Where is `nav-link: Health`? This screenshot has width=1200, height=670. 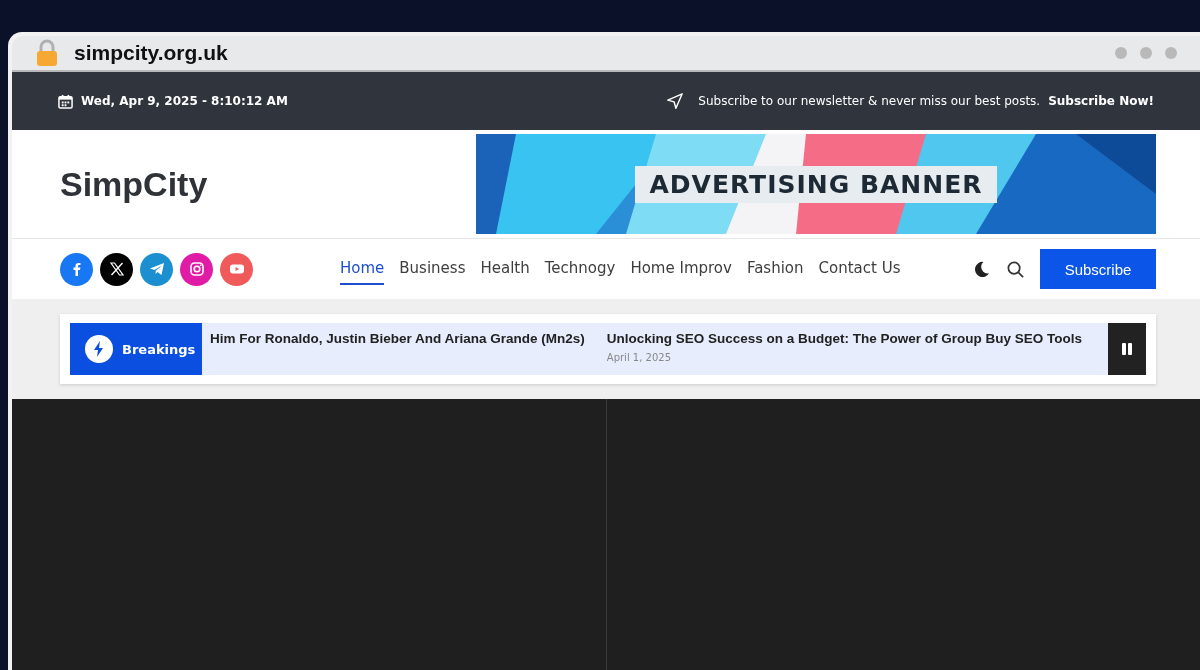
nav-link: Health is located at coordinates (505, 269).